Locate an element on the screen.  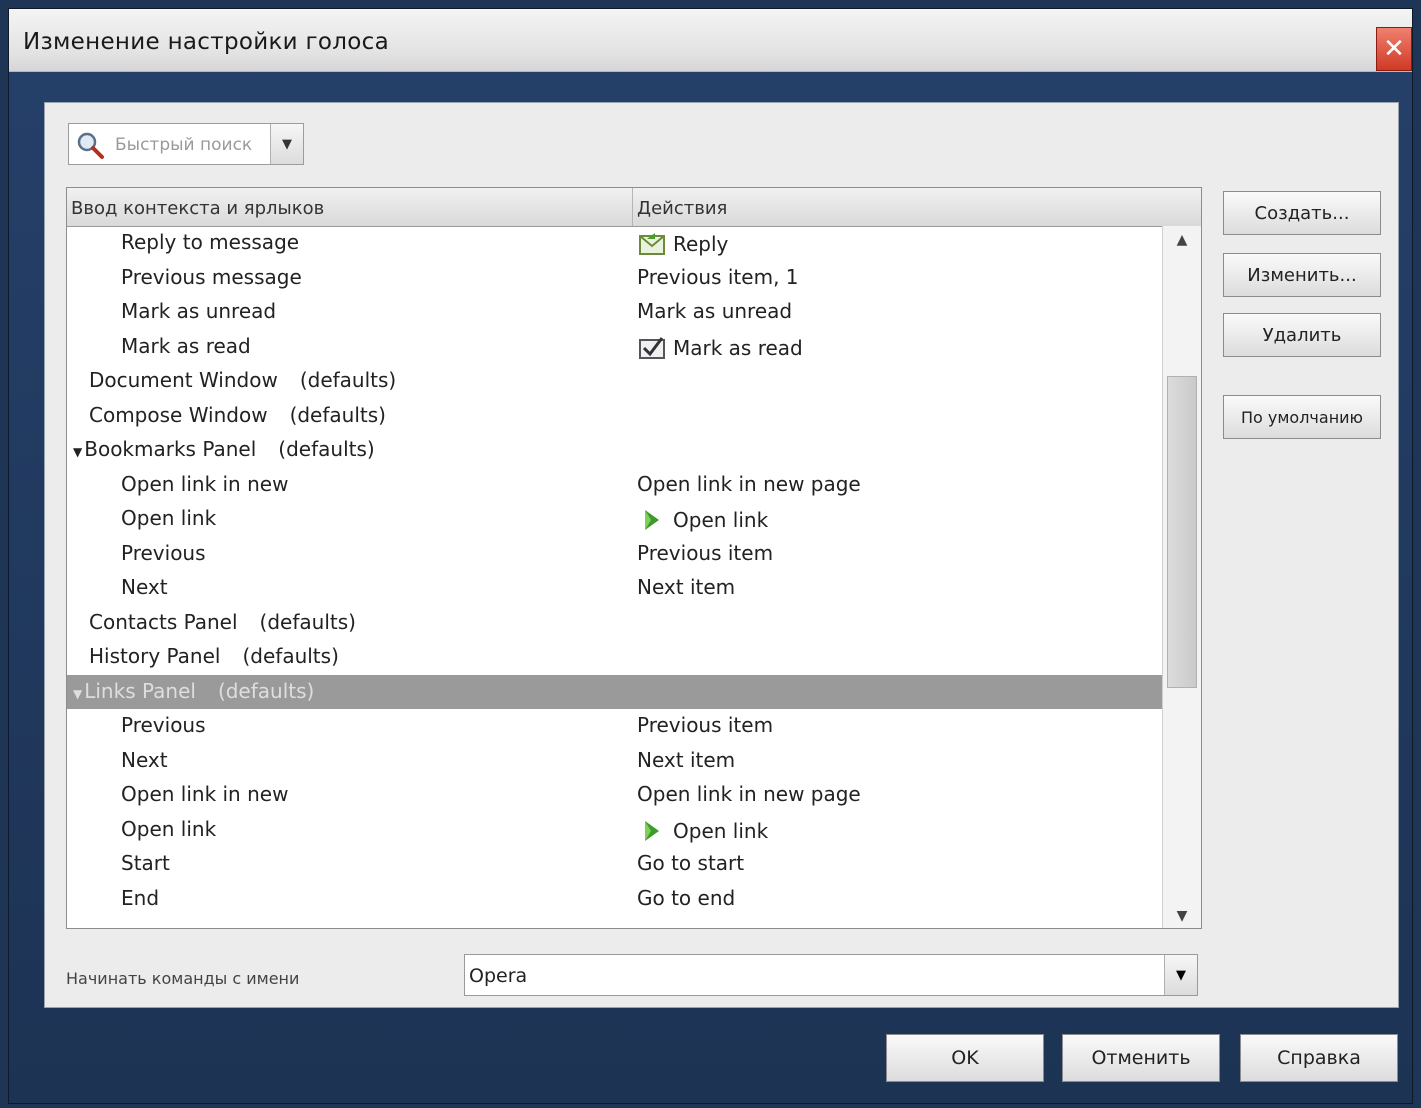
row-action: Previous item, 1 is located at coordinates (718, 277).